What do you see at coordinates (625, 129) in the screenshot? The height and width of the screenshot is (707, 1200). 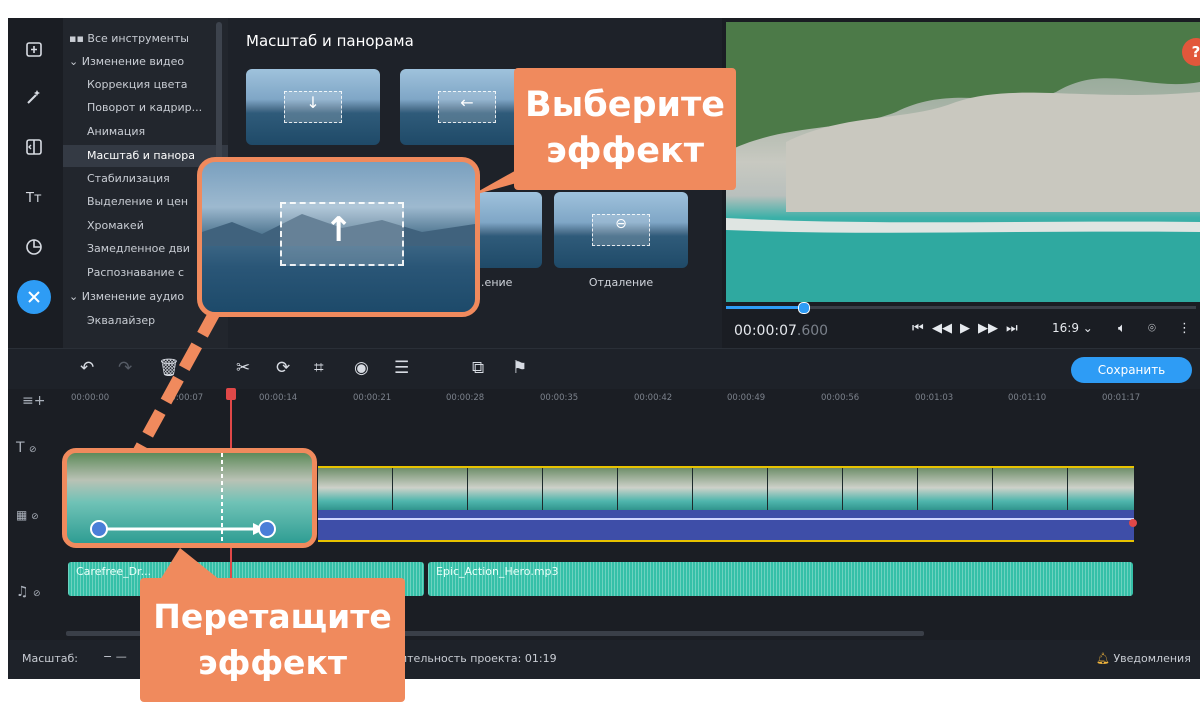 I see `choose-effect-callout: Выберите эффект` at bounding box center [625, 129].